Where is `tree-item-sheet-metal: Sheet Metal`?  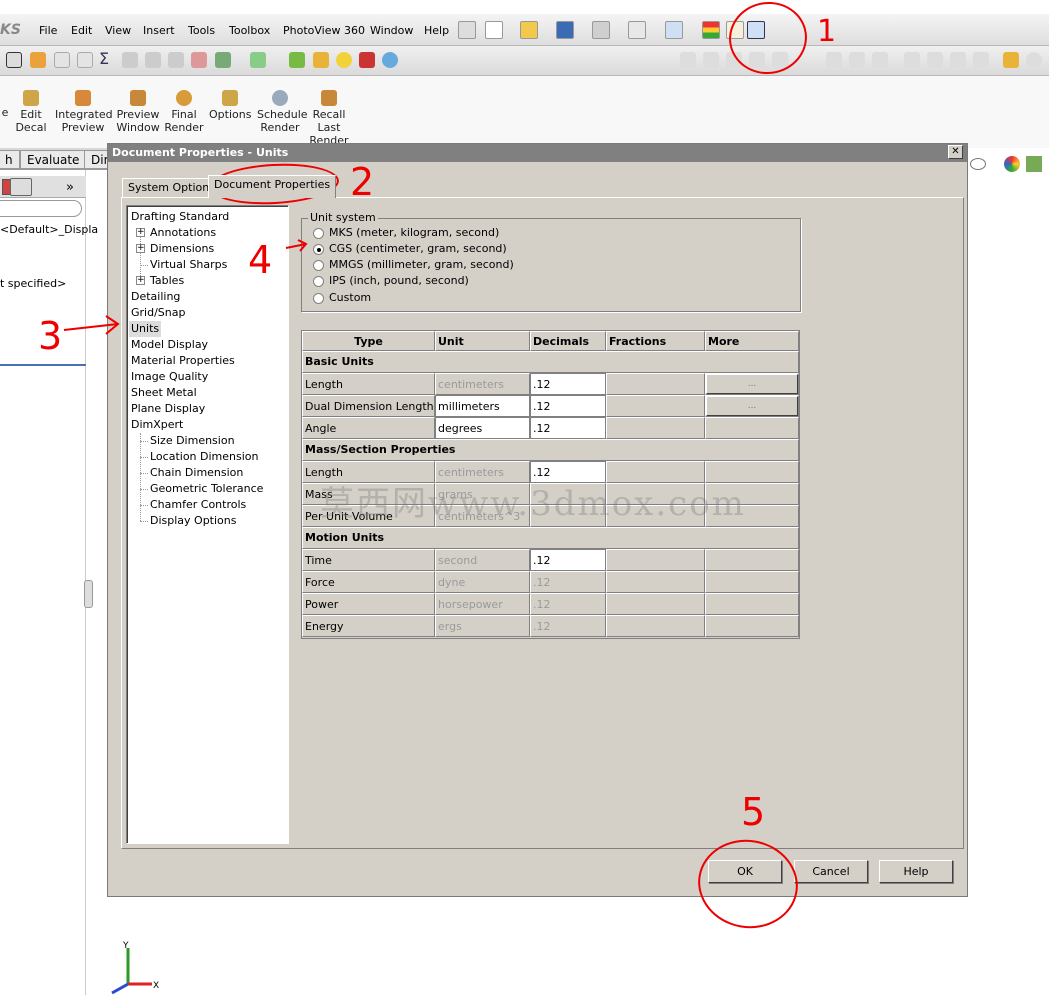 tree-item-sheet-metal: Sheet Metal is located at coordinates (164, 393).